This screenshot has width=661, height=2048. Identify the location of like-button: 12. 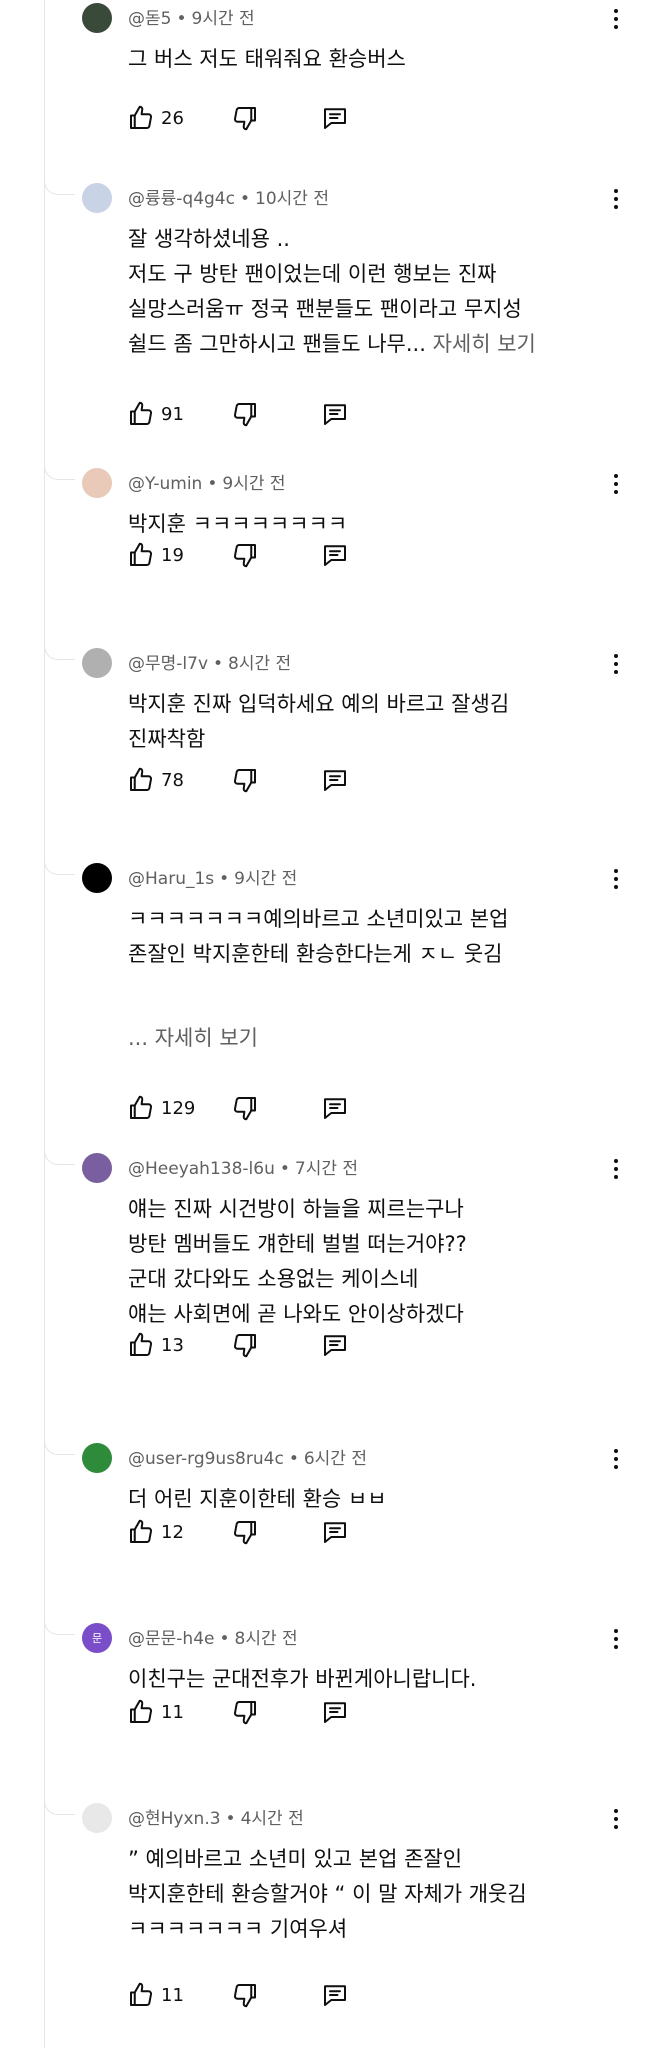
(178, 1532).